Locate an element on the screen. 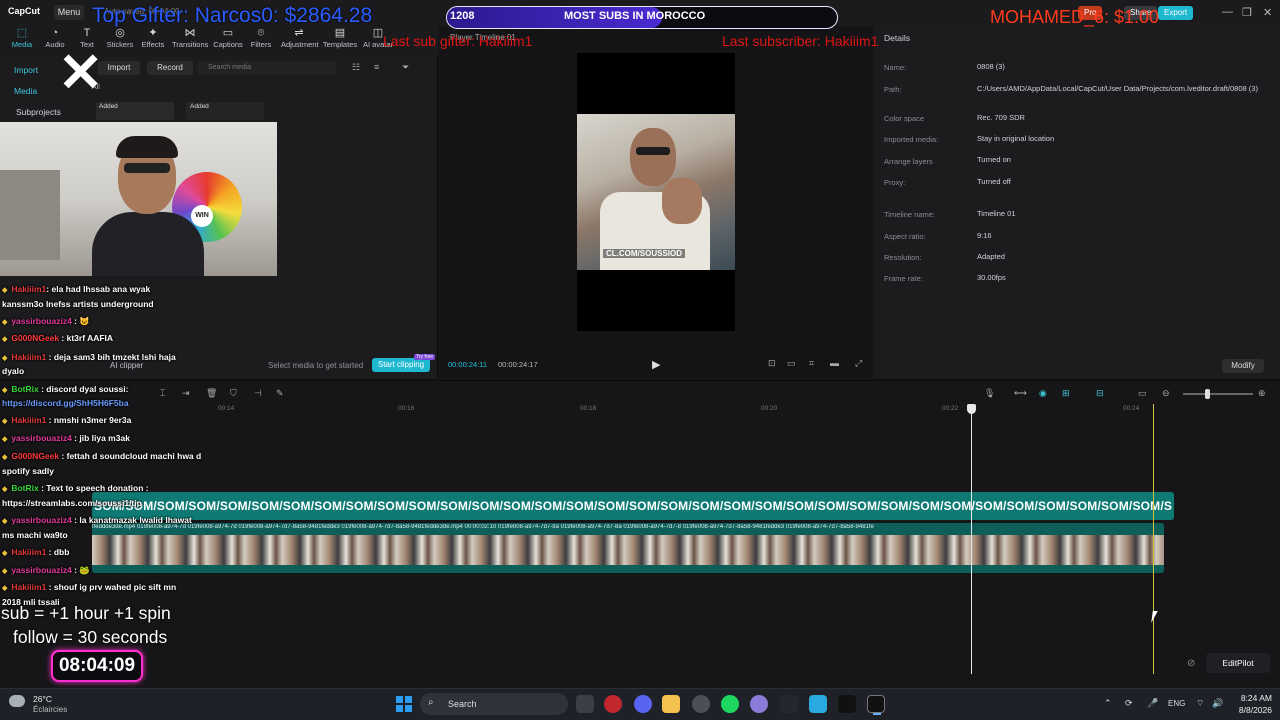  playhead is located at coordinates (971, 539).